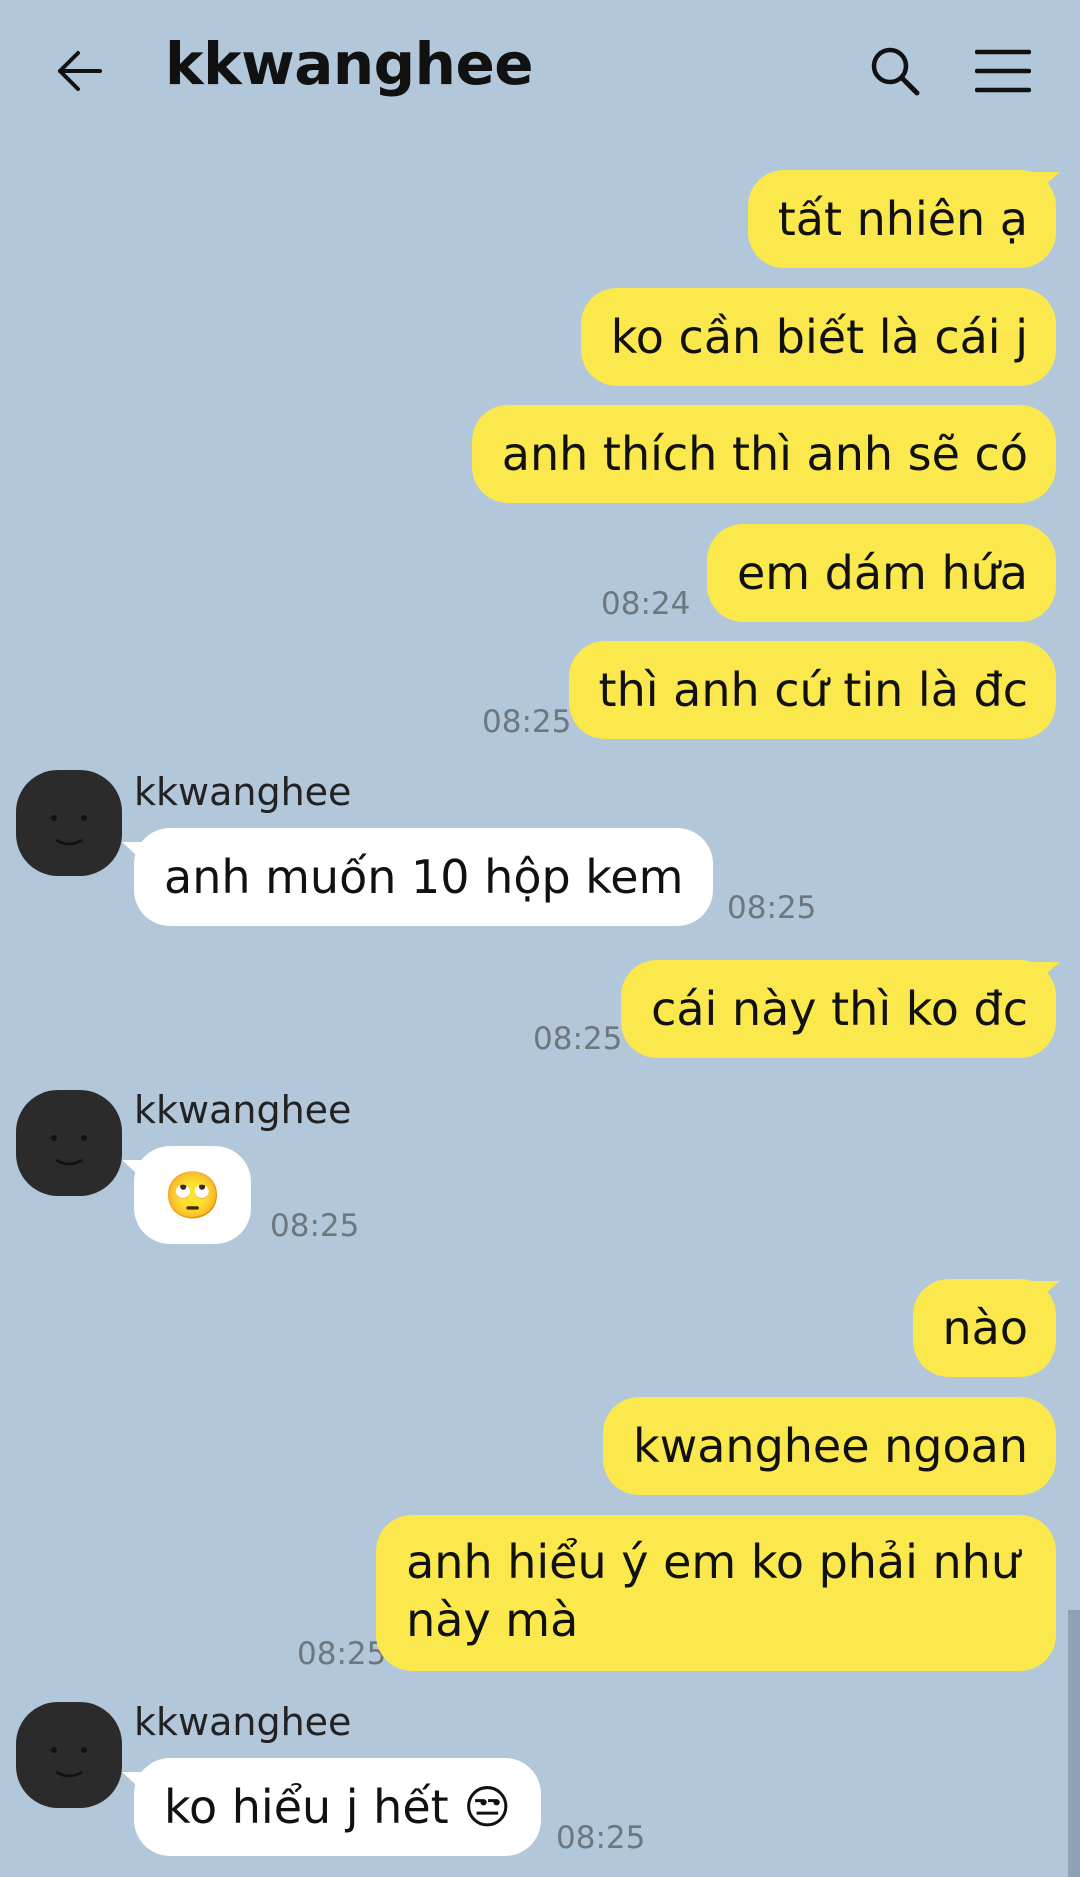  I want to click on arrow-left-icon, so click(80, 71).